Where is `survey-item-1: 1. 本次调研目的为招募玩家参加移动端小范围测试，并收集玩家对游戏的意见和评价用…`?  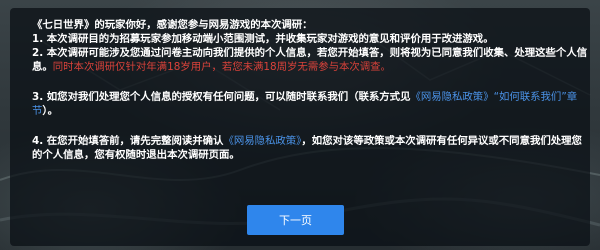 survey-item-1: 1. 本次调研目的为招募玩家参加移动端小范围测试，并收集玩家对游戏的意见和评价用… is located at coordinates (263, 39).